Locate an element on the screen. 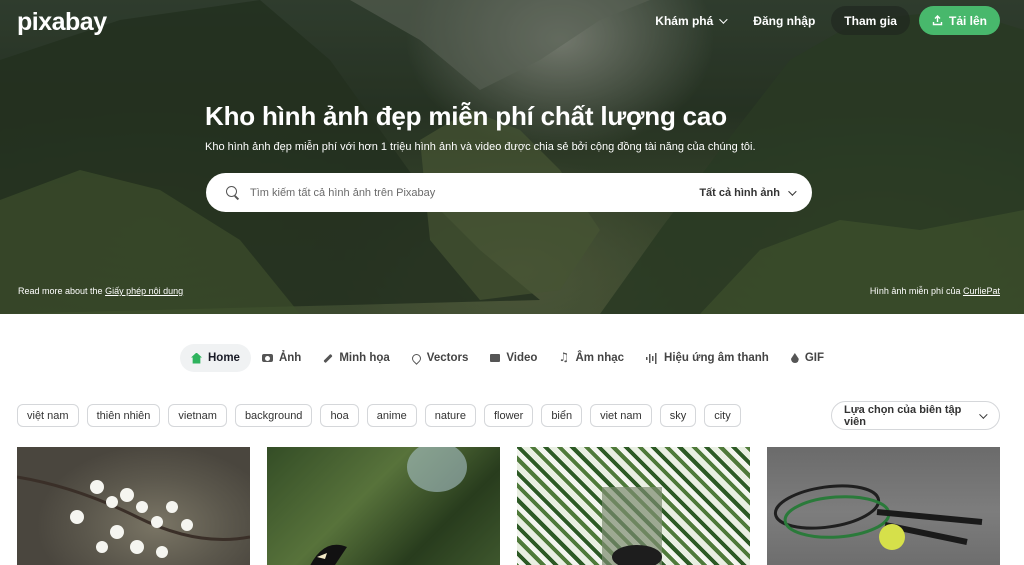 The height and width of the screenshot is (565, 1024). tab-home: Home is located at coordinates (215, 358).